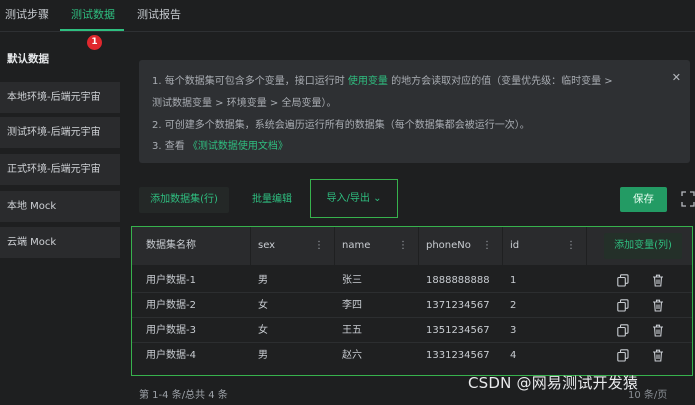 This screenshot has height=405, width=695. Describe the element at coordinates (688, 199) in the screenshot. I see `fullscreen-icon` at that location.